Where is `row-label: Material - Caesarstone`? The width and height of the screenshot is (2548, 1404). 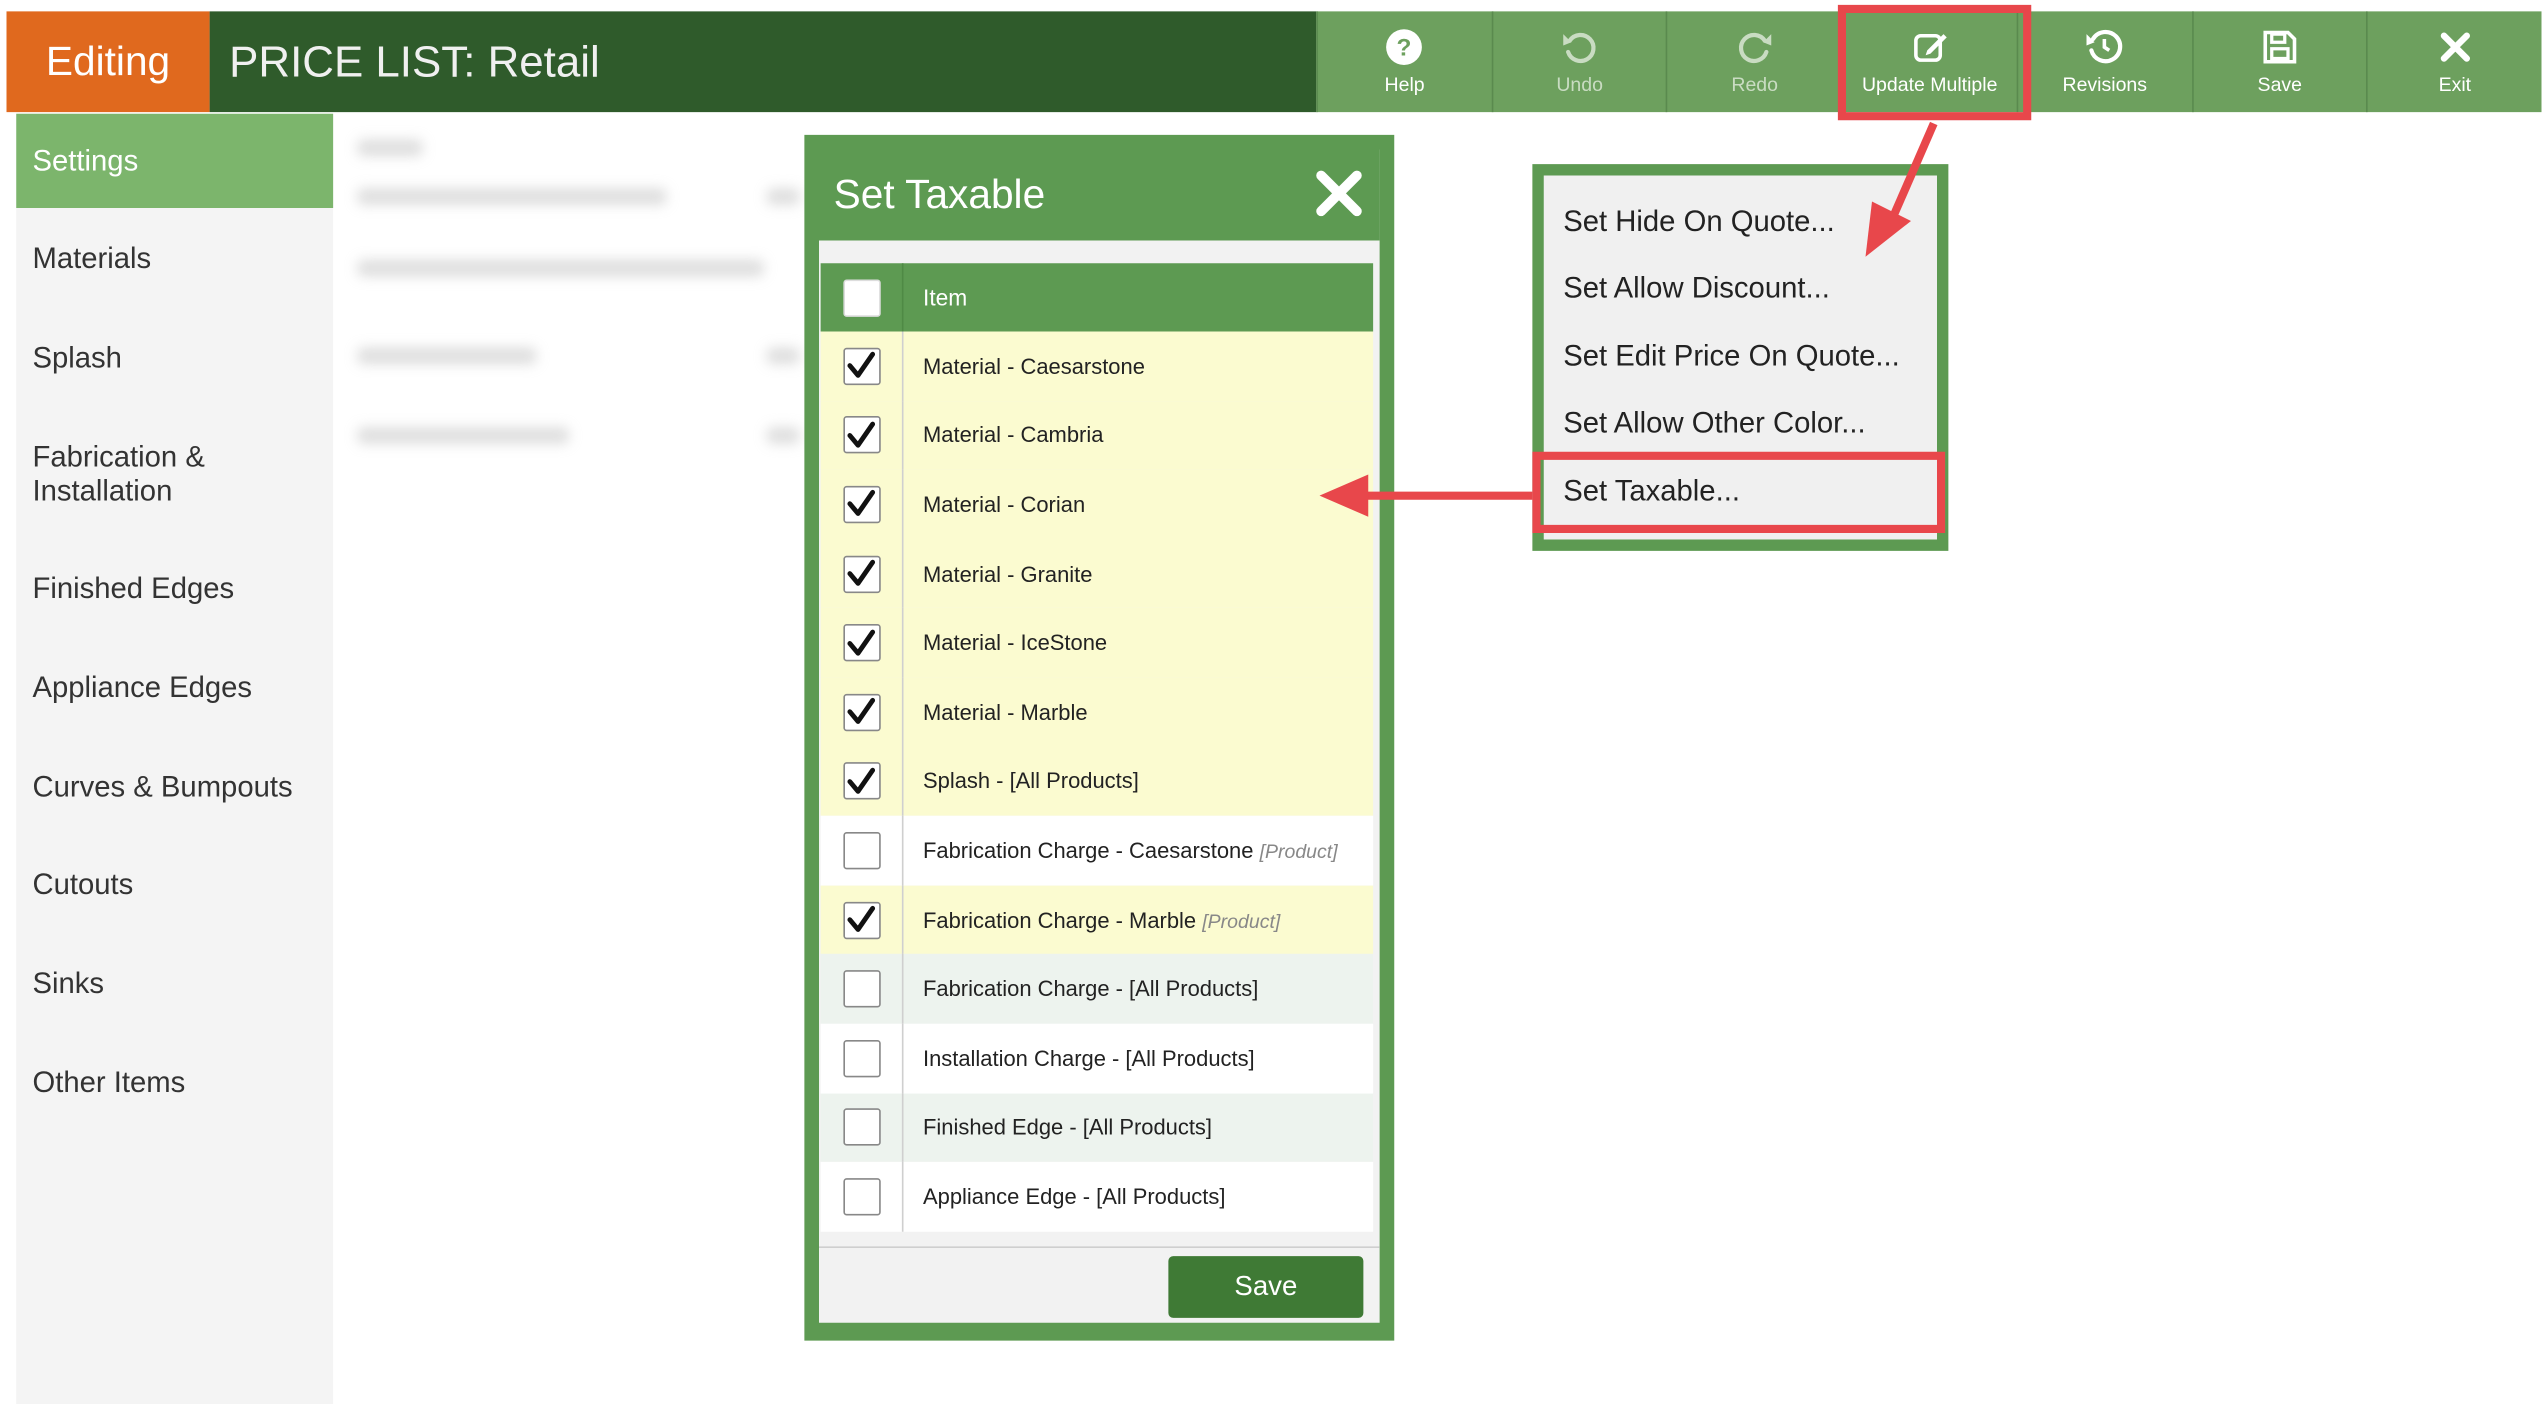
row-label: Material - Caesarstone is located at coordinates (1024, 366).